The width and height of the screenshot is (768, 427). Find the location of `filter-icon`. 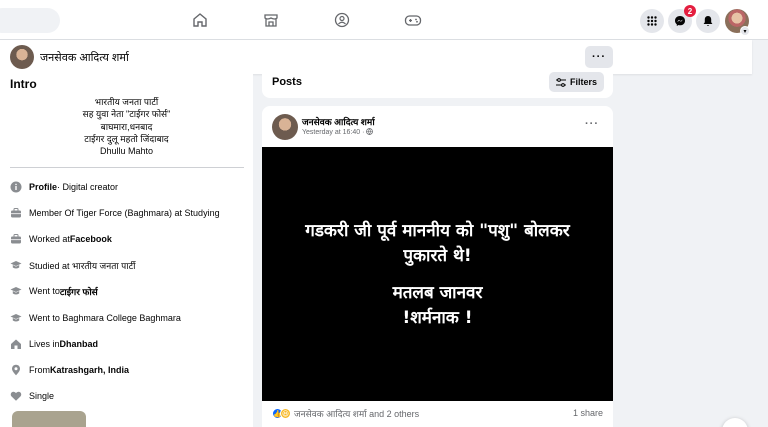

filter-icon is located at coordinates (560, 82).